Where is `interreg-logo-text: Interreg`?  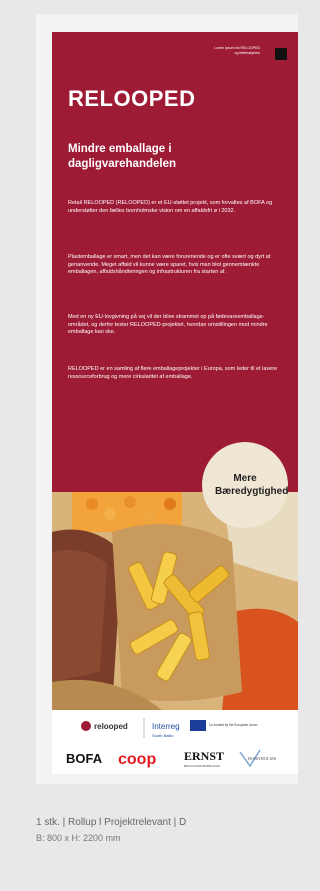
interreg-logo-text: Interreg is located at coordinates (166, 726).